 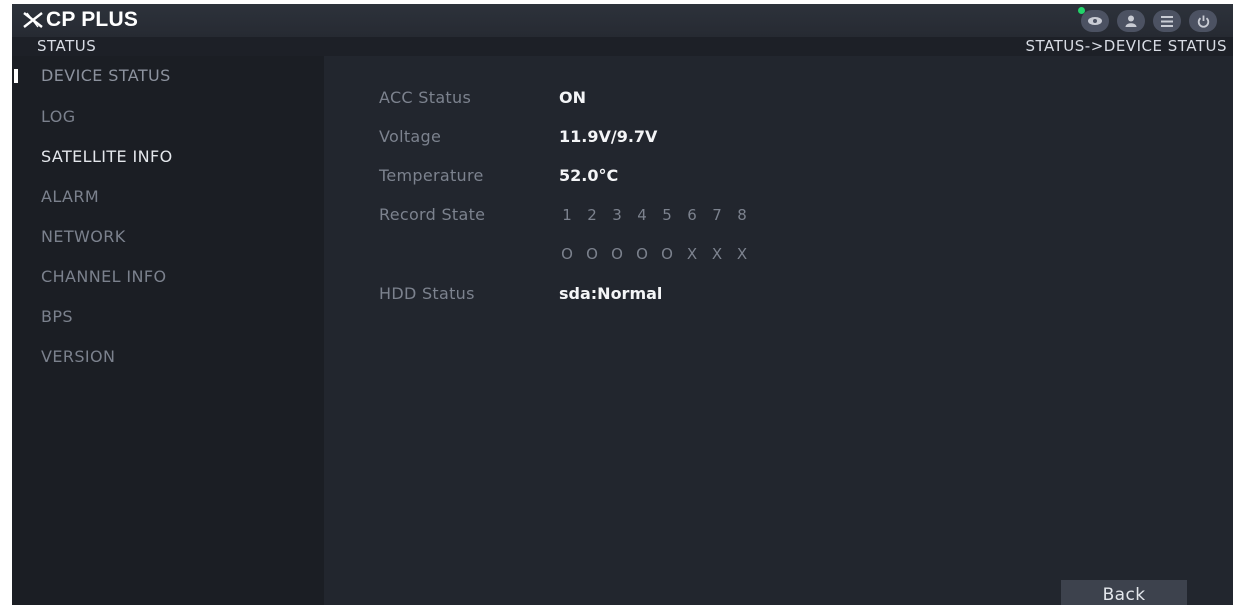 I want to click on record-channel-number: 1, so click(x=567, y=215).